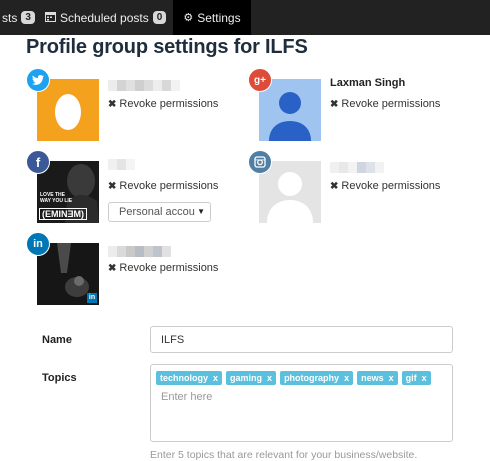 The height and width of the screenshot is (461, 490). What do you see at coordinates (312, 378) in the screenshot?
I see `topic-tag-label: photography` at bounding box center [312, 378].